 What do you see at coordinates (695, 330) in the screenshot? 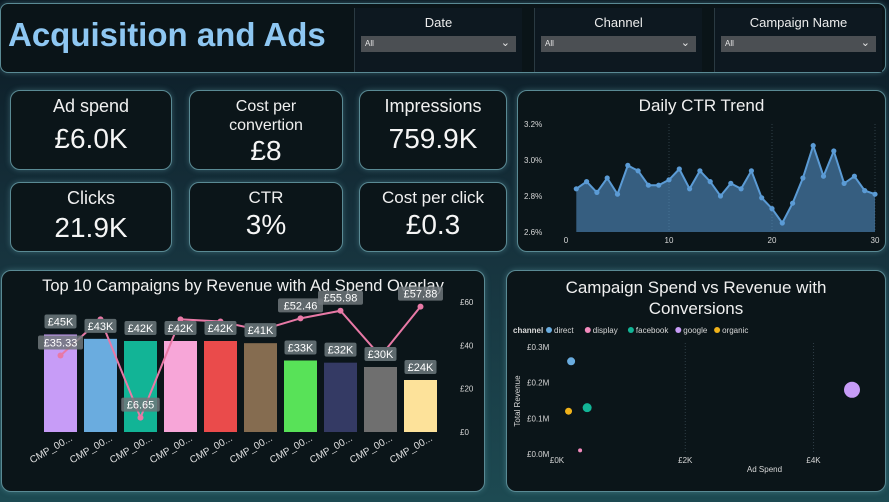
I see `legend-label: google` at bounding box center [695, 330].